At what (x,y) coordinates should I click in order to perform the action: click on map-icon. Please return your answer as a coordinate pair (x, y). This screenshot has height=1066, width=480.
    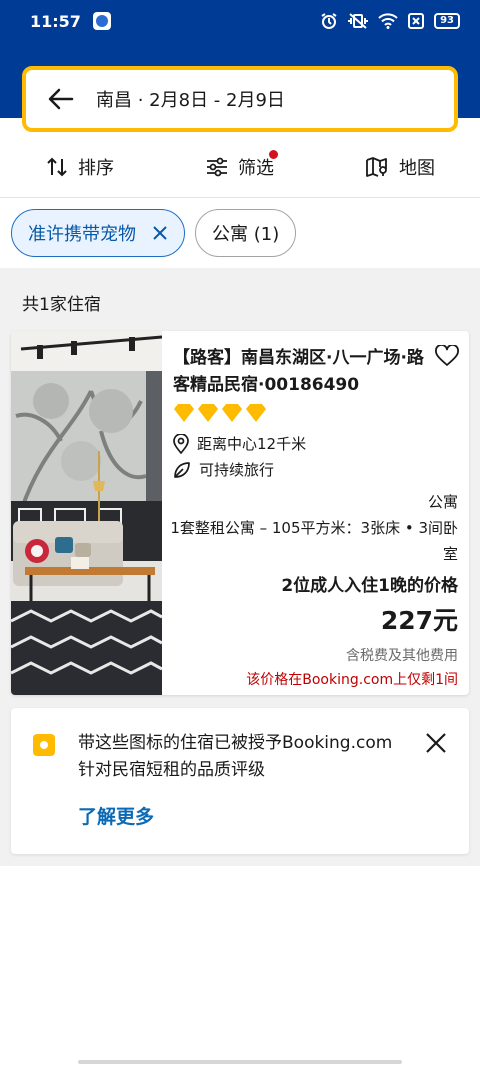
    Looking at the image, I should click on (376, 166).